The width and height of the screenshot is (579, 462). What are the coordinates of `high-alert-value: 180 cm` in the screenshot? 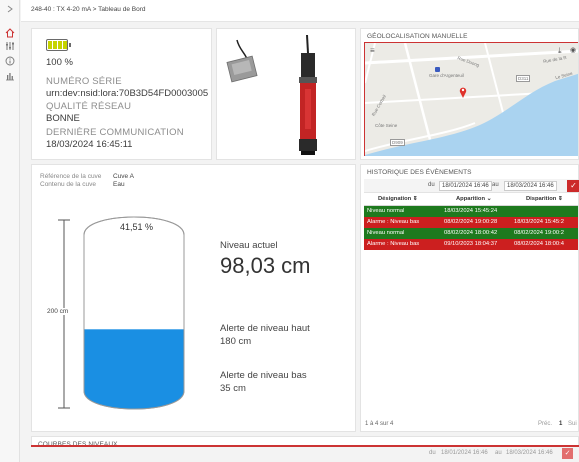 It's located at (236, 341).